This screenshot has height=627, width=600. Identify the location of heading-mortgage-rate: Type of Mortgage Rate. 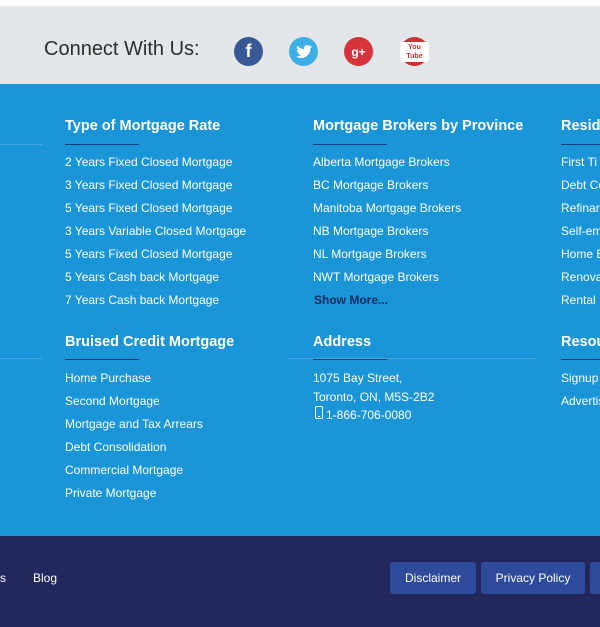
(143, 126).